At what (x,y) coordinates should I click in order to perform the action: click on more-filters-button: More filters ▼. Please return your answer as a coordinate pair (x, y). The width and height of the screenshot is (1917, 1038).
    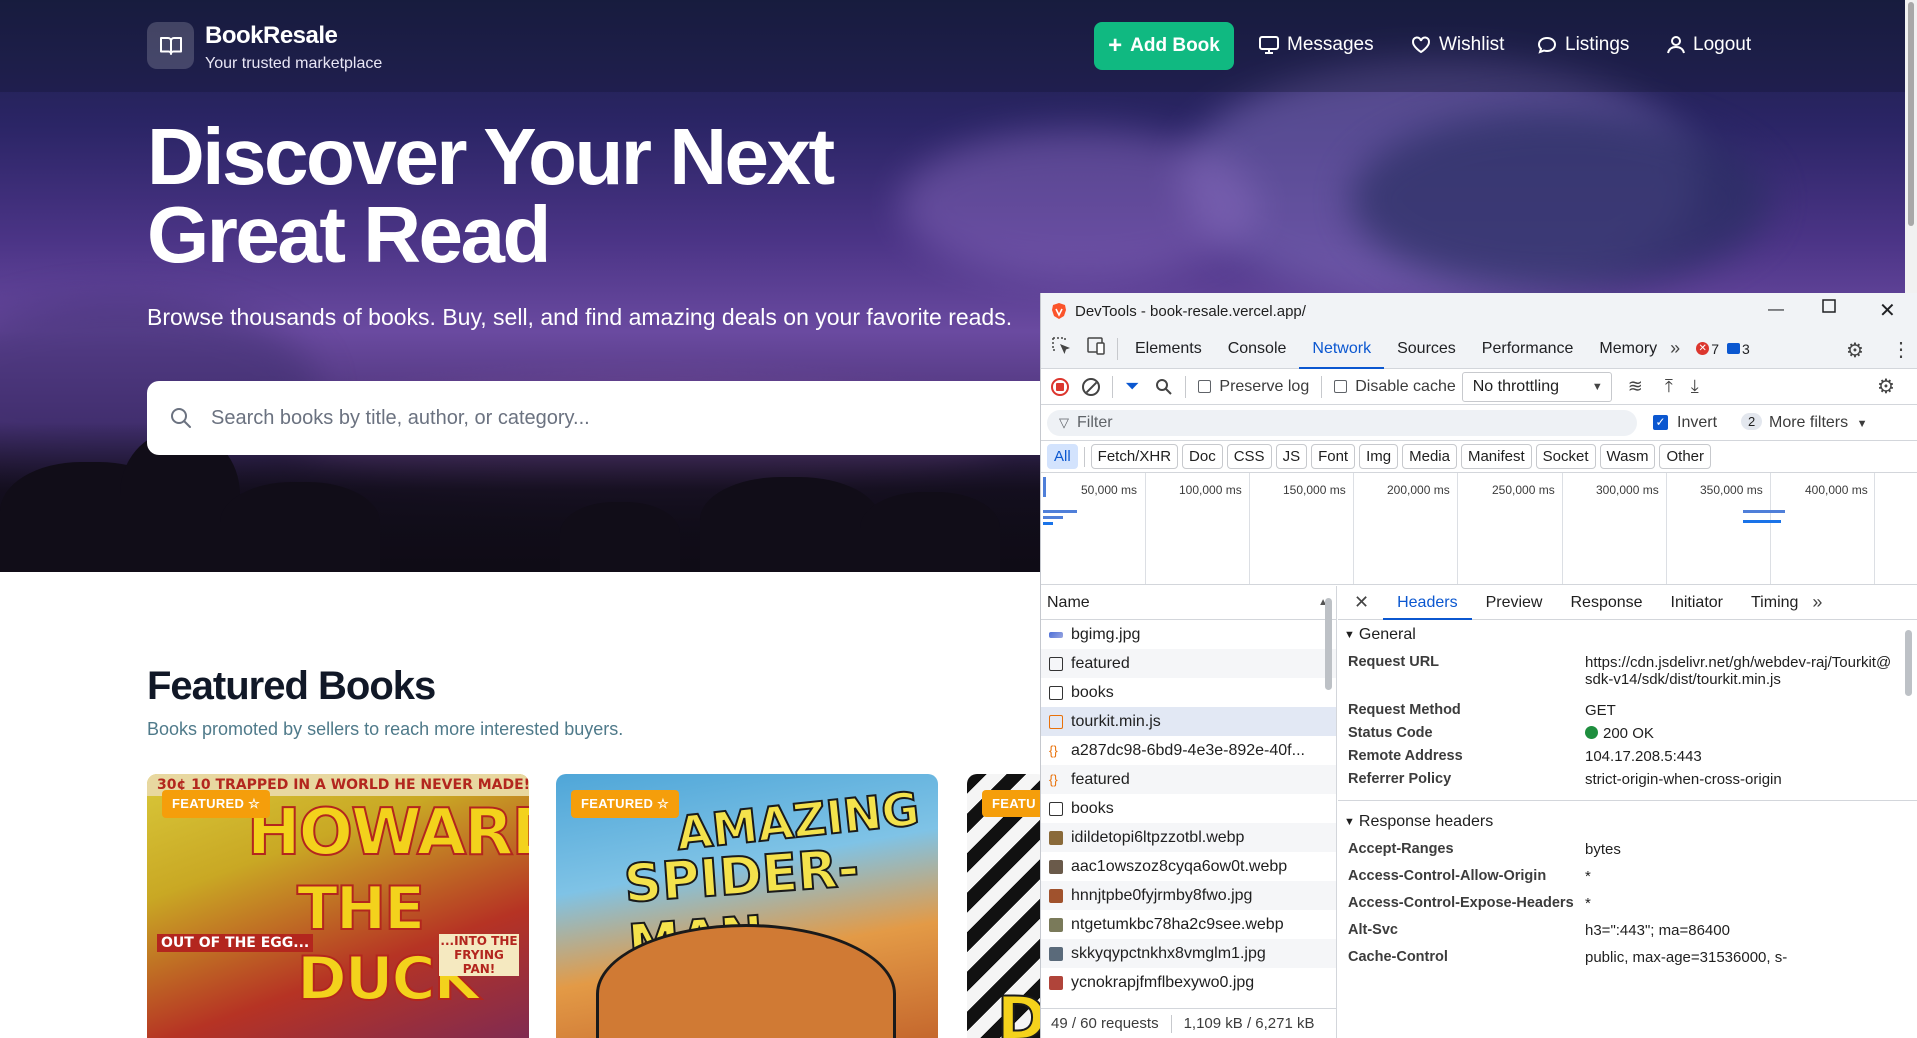
    Looking at the image, I should click on (1818, 423).